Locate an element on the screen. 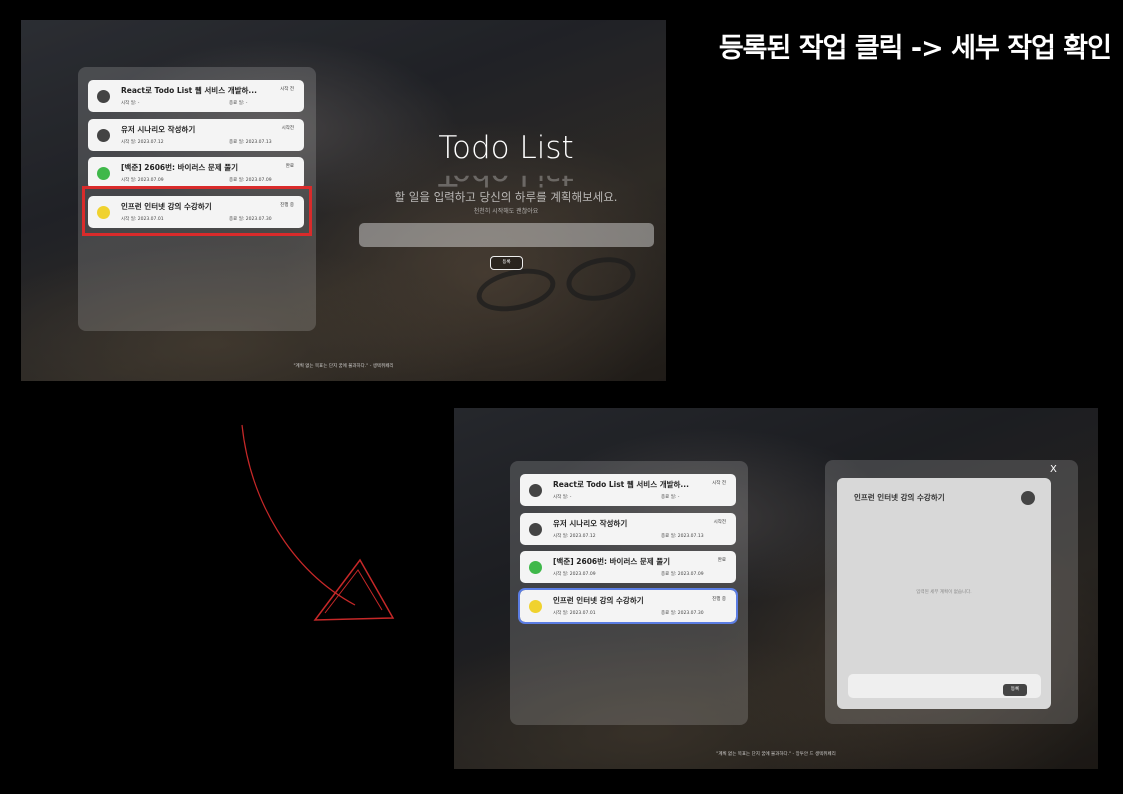  task-title: 인프런 인터넷 강의 수강하기 is located at coordinates (598, 600).